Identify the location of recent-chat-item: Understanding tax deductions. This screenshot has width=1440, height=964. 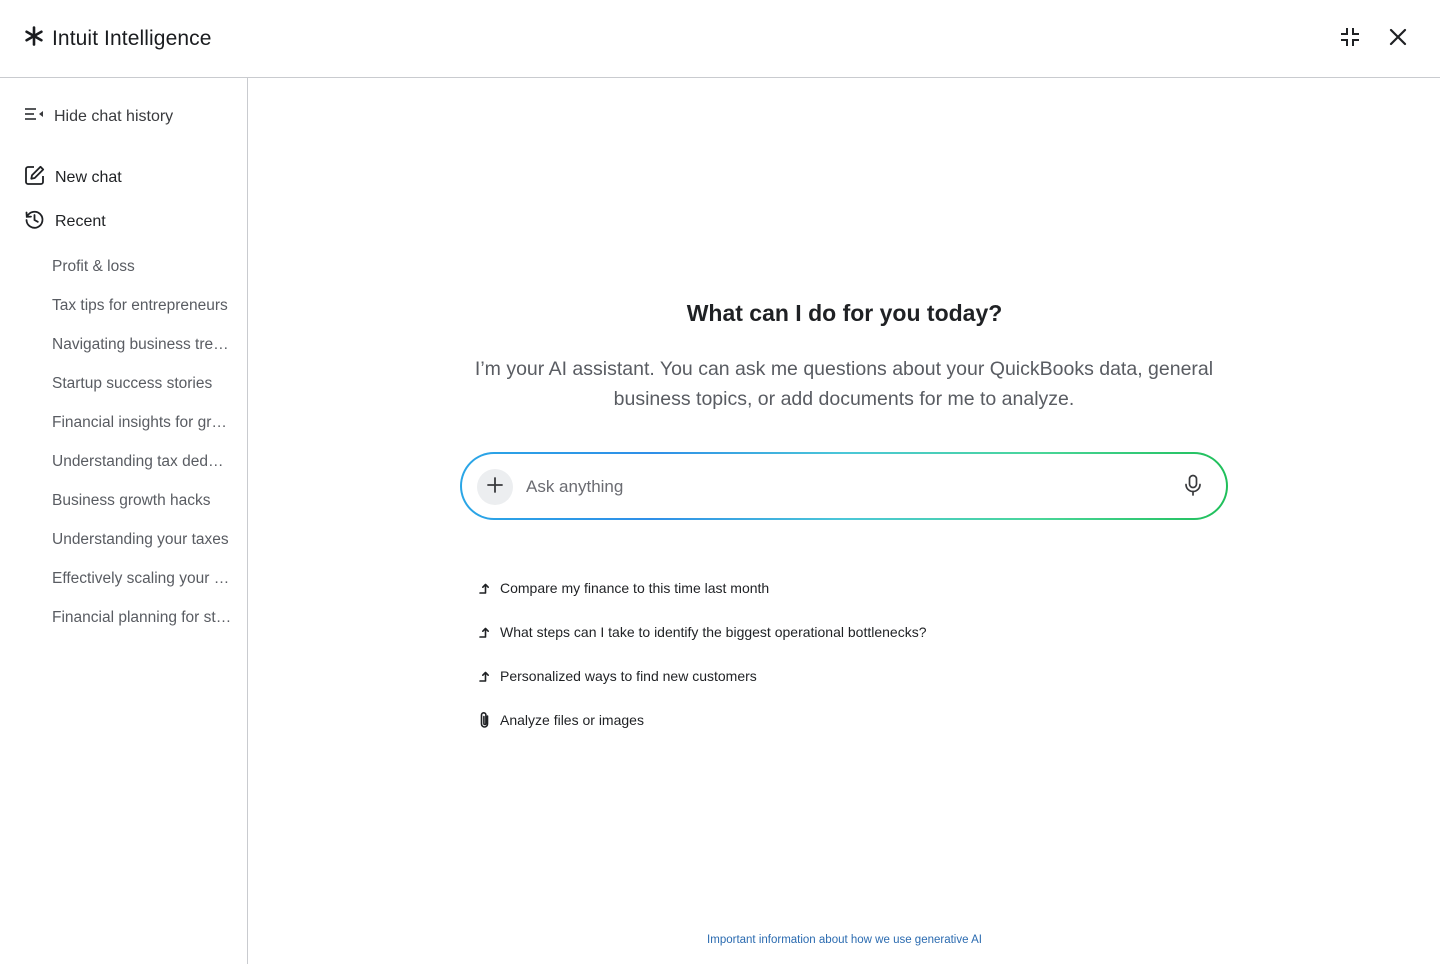
(142, 470).